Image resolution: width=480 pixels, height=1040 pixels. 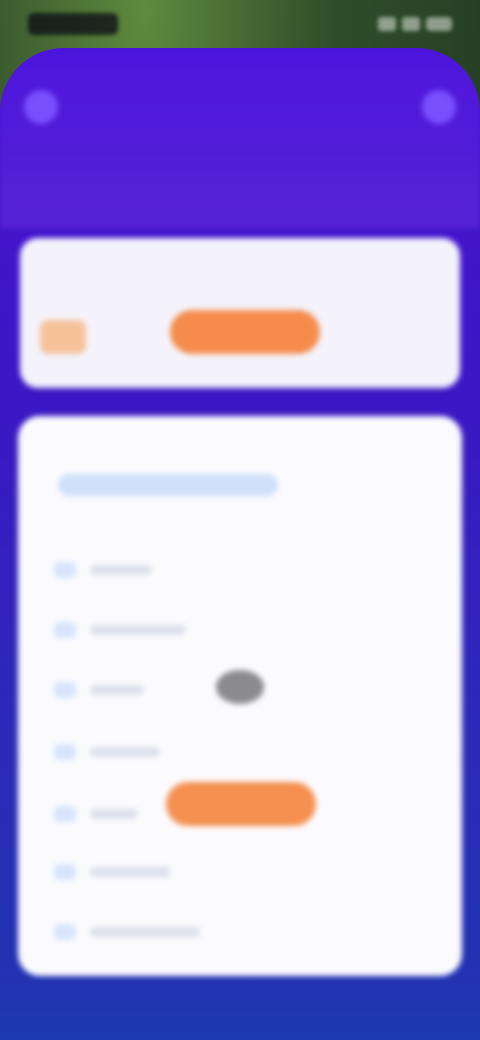 What do you see at coordinates (439, 24) in the screenshot?
I see `battery-icon` at bounding box center [439, 24].